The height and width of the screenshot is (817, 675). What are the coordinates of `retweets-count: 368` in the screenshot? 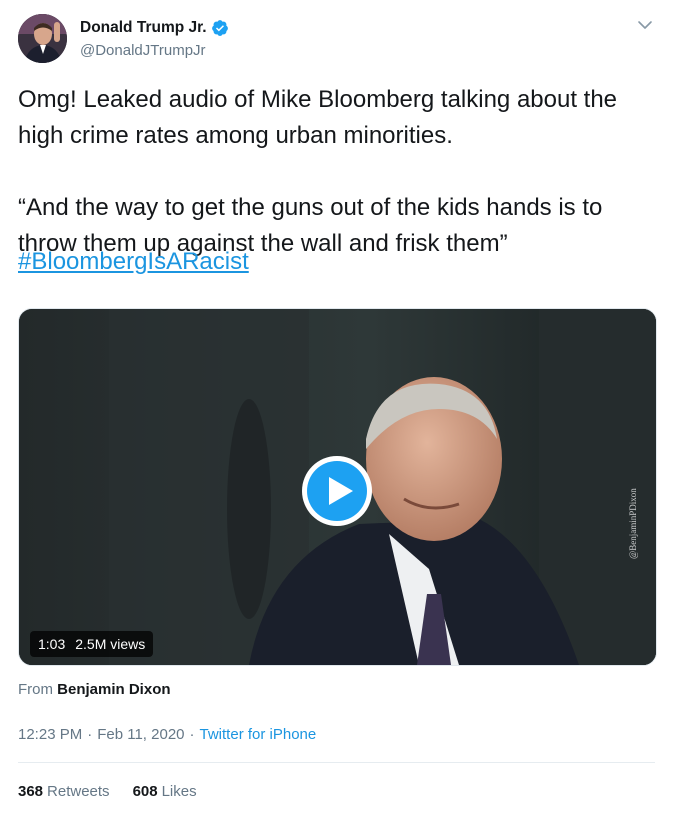 It's located at (31, 791).